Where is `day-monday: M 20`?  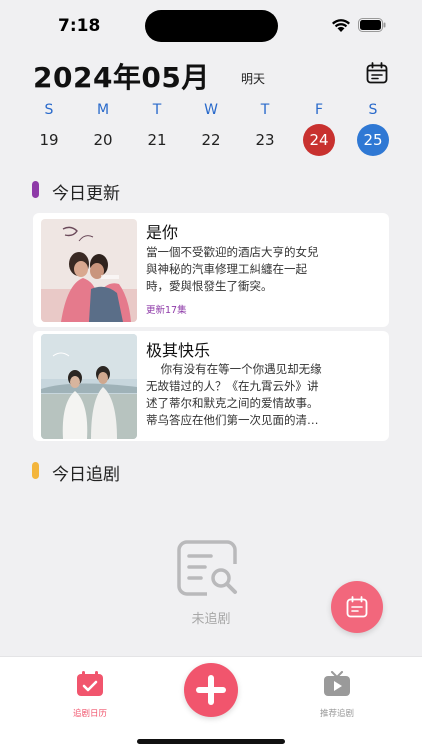
day-monday: M 20 is located at coordinates (103, 130).